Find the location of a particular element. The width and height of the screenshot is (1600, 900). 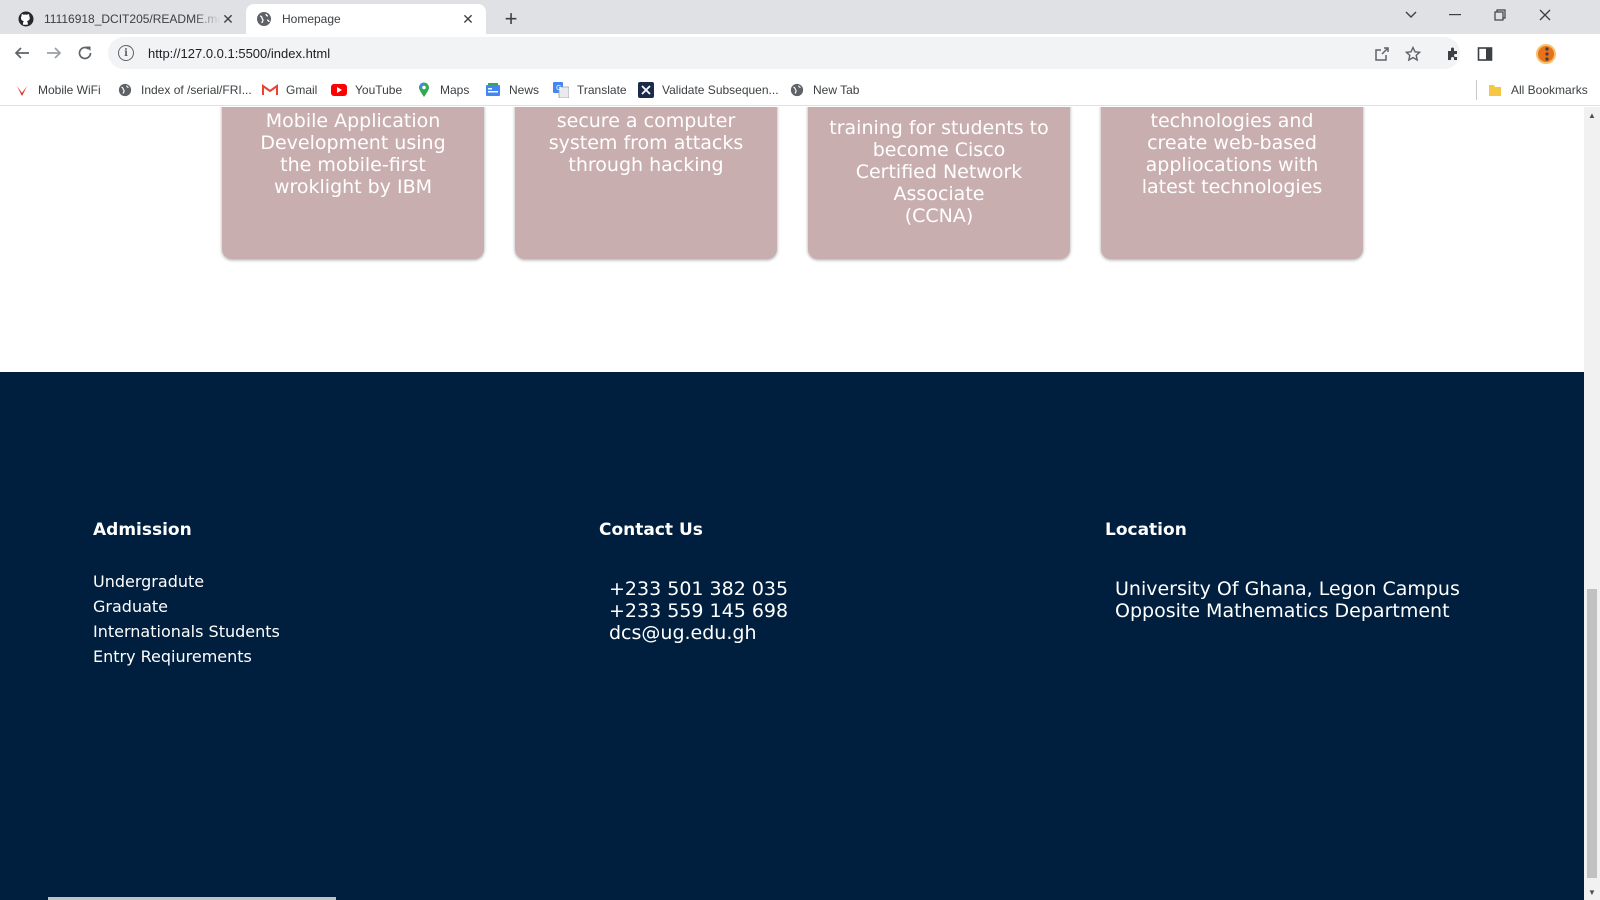

youtube-icon is located at coordinates (339, 90).